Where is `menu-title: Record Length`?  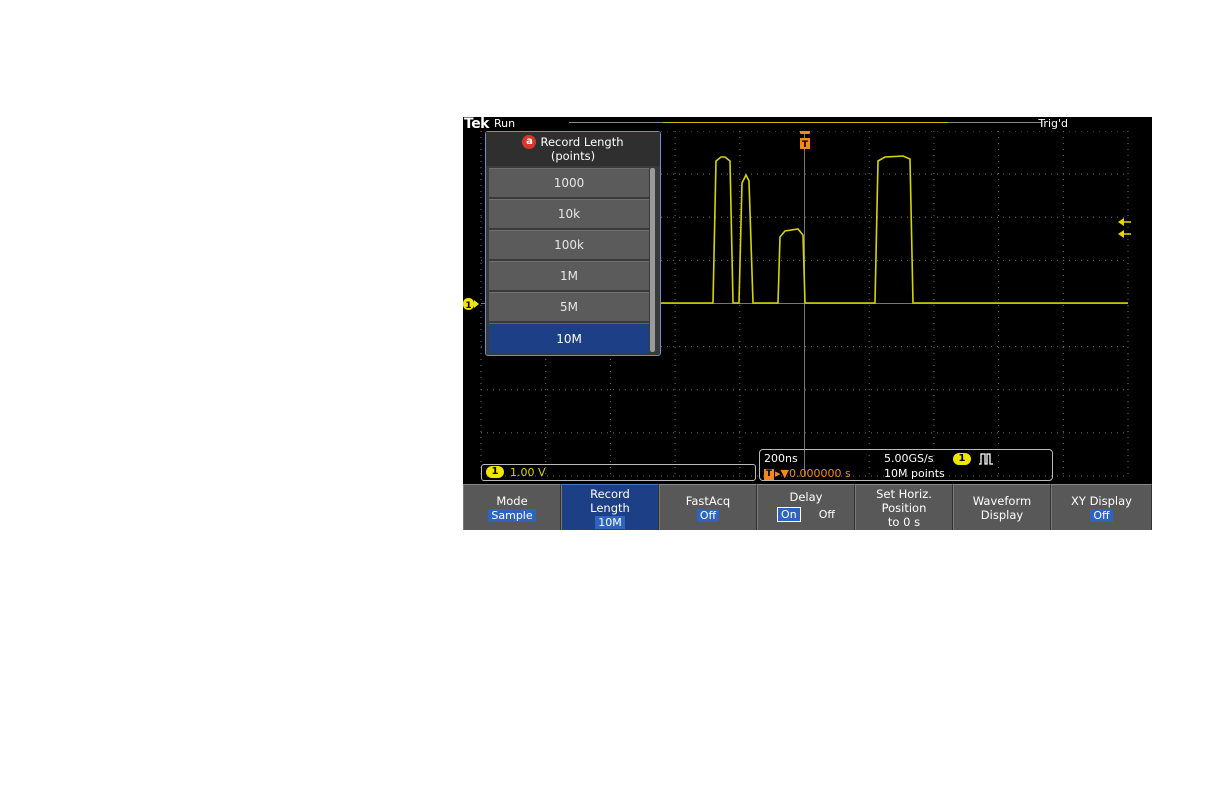 menu-title: Record Length is located at coordinates (582, 142).